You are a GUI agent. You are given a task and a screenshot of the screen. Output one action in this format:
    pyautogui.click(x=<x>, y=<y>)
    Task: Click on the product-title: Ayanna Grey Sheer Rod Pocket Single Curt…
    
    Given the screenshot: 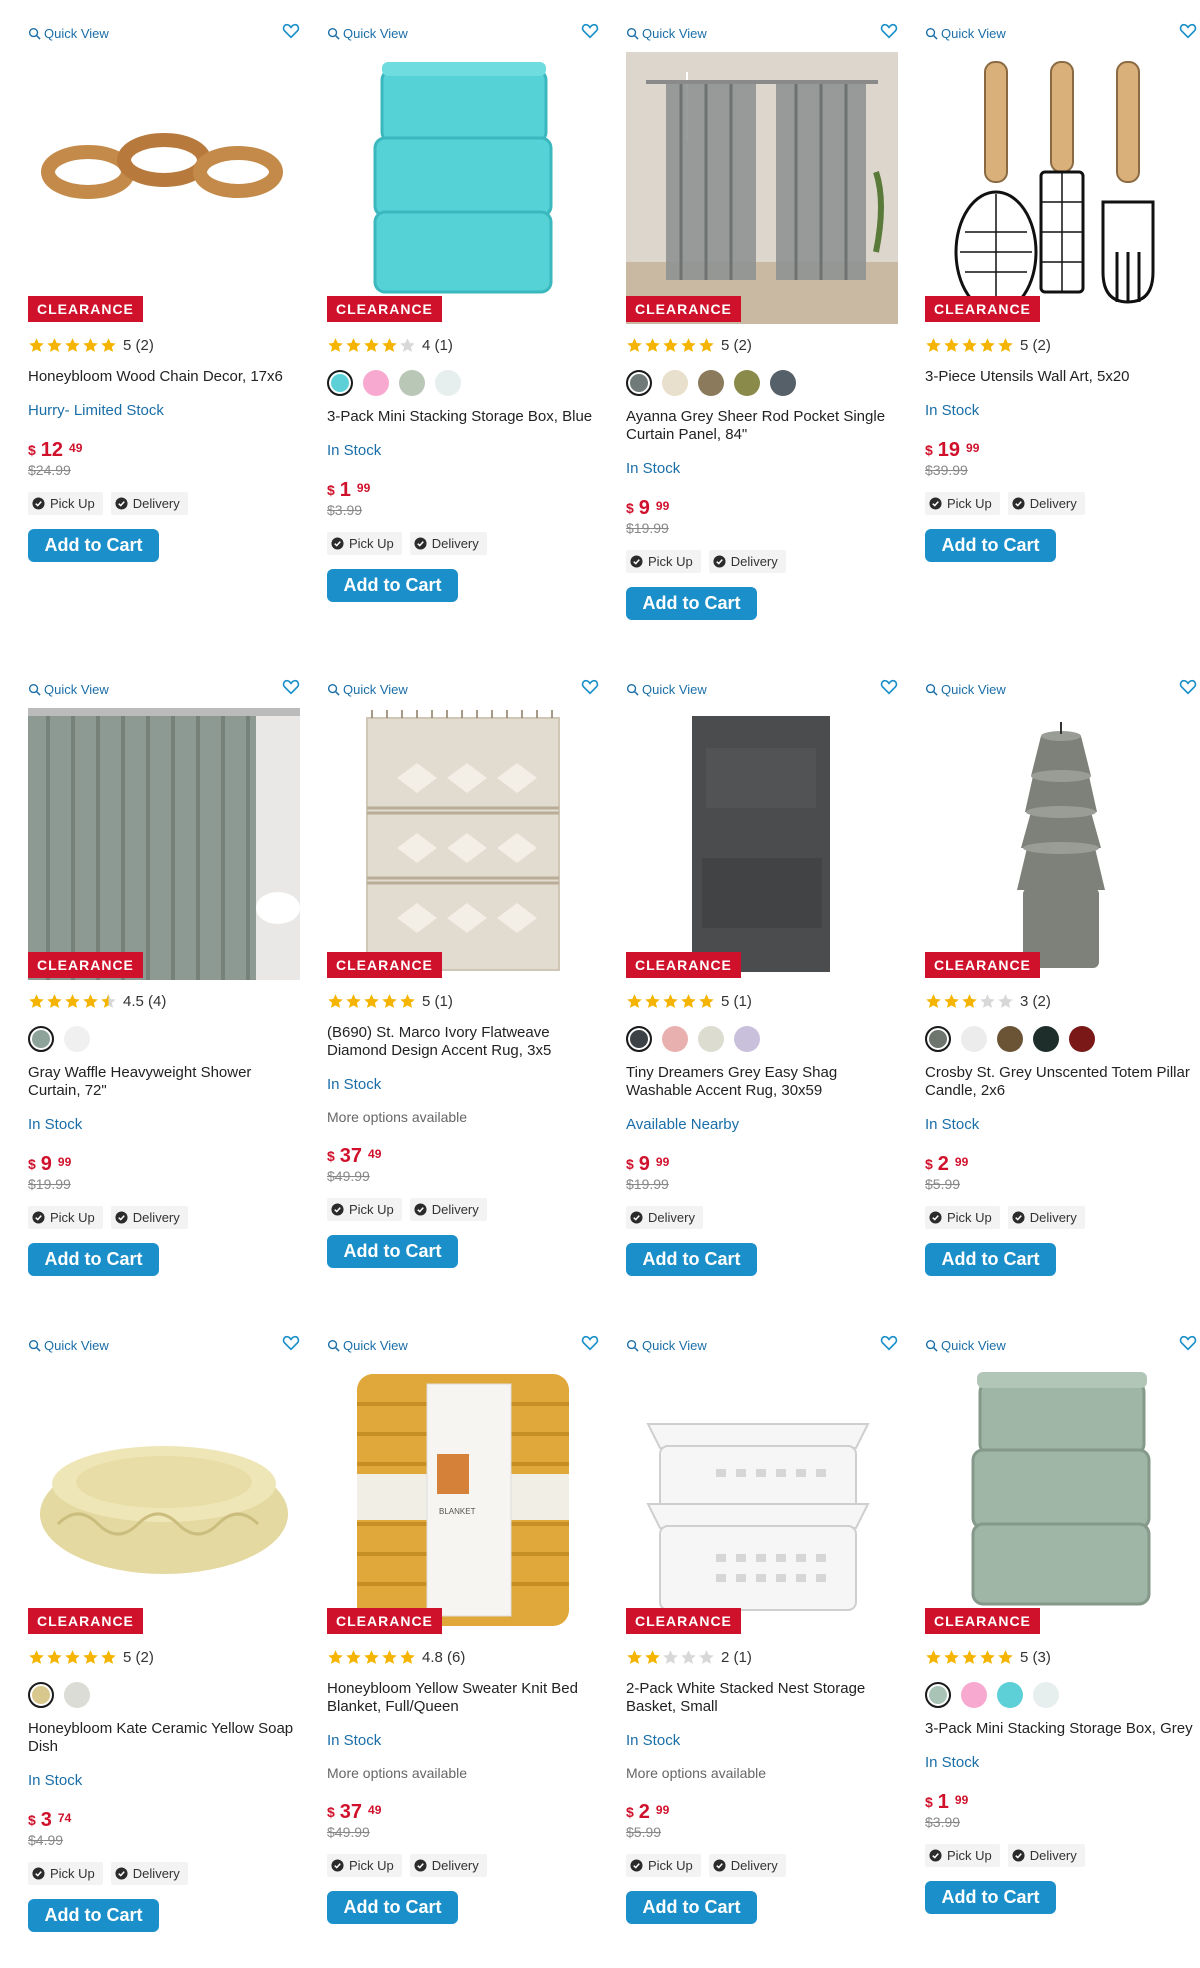 What is the action you would take?
    pyautogui.click(x=762, y=426)
    